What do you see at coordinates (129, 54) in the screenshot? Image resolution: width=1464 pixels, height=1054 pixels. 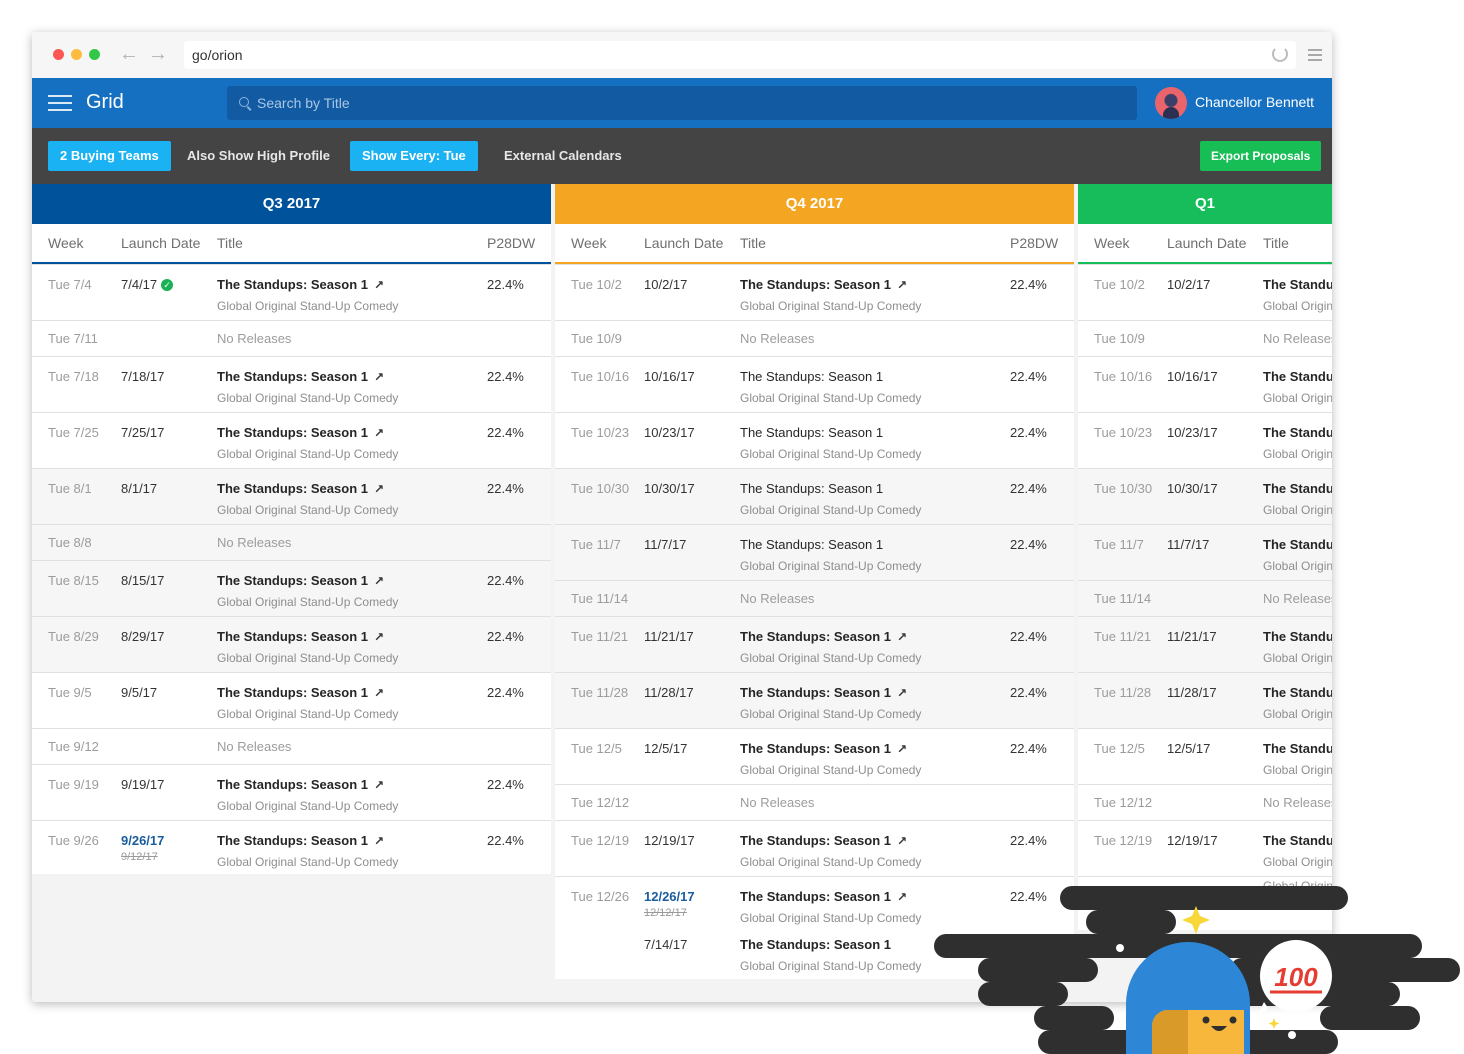 I see `back-arrow-icon: ←` at bounding box center [129, 54].